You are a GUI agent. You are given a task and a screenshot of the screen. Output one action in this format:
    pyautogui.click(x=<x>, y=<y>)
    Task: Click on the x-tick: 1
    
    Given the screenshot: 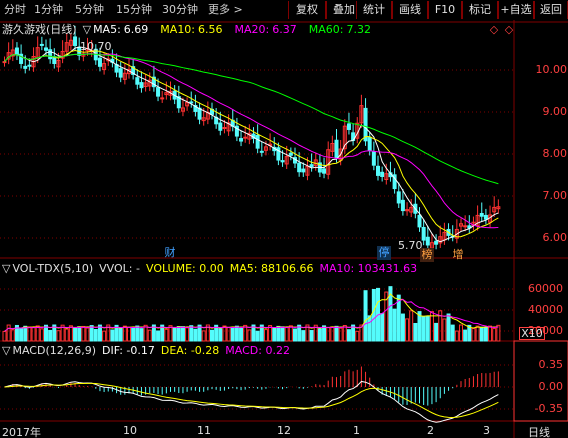 What is the action you would take?
    pyautogui.click(x=356, y=430)
    